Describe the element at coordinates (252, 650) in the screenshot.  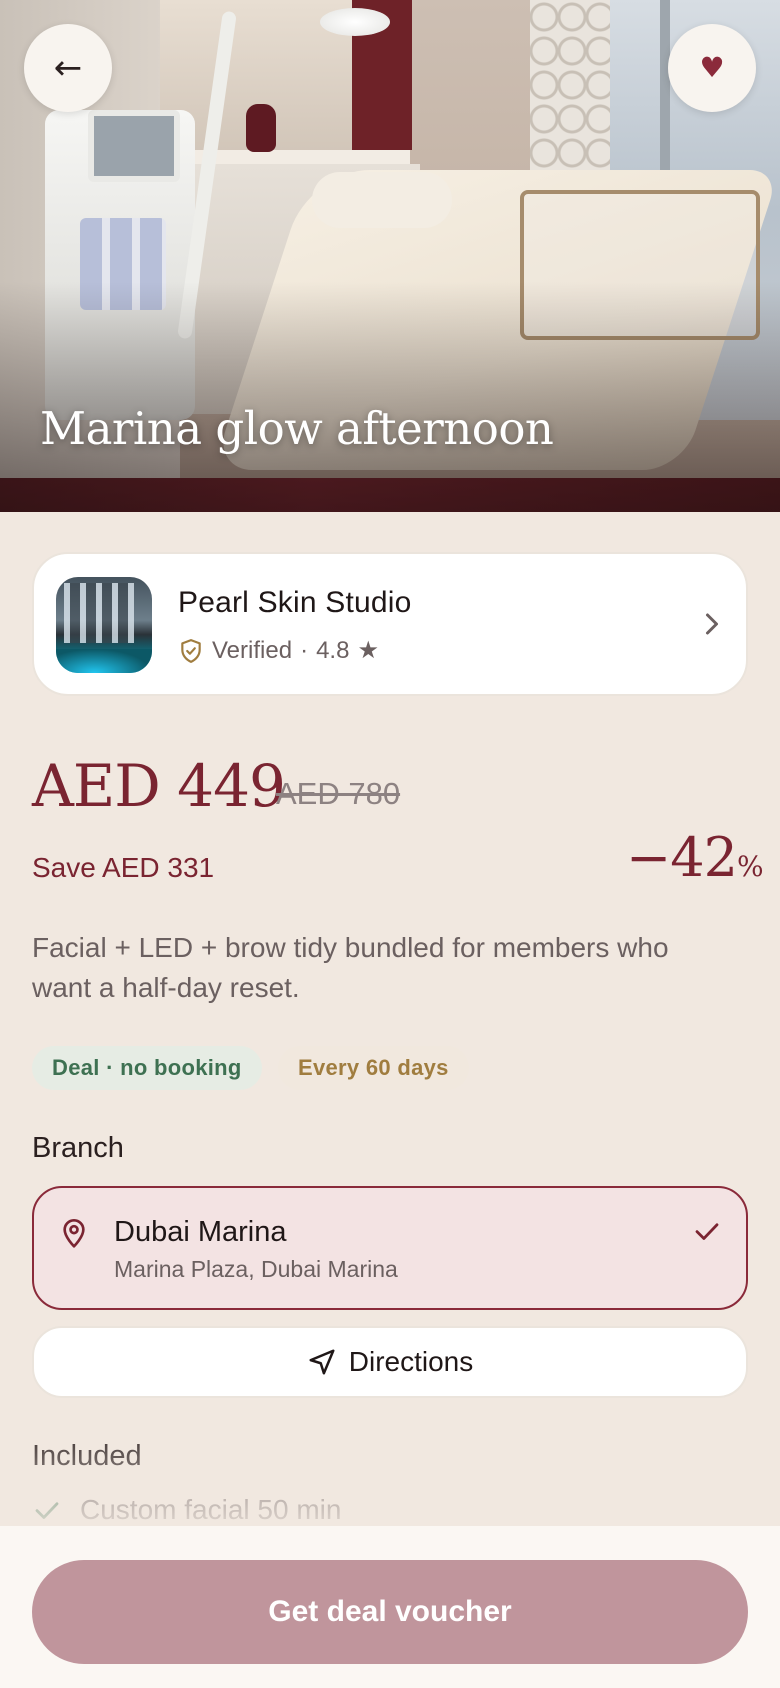
I see `verified-label: Verified` at that location.